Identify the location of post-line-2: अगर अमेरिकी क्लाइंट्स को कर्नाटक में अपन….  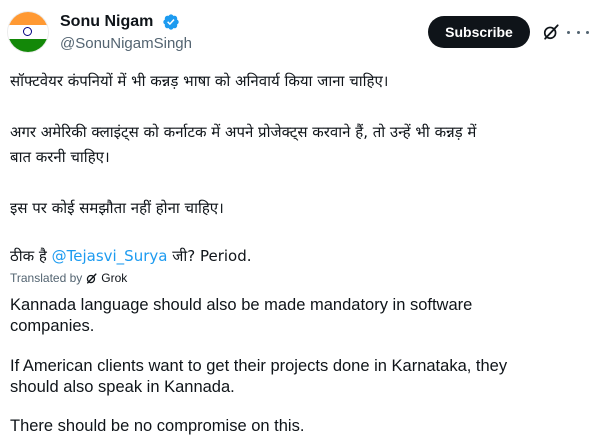
(243, 132).